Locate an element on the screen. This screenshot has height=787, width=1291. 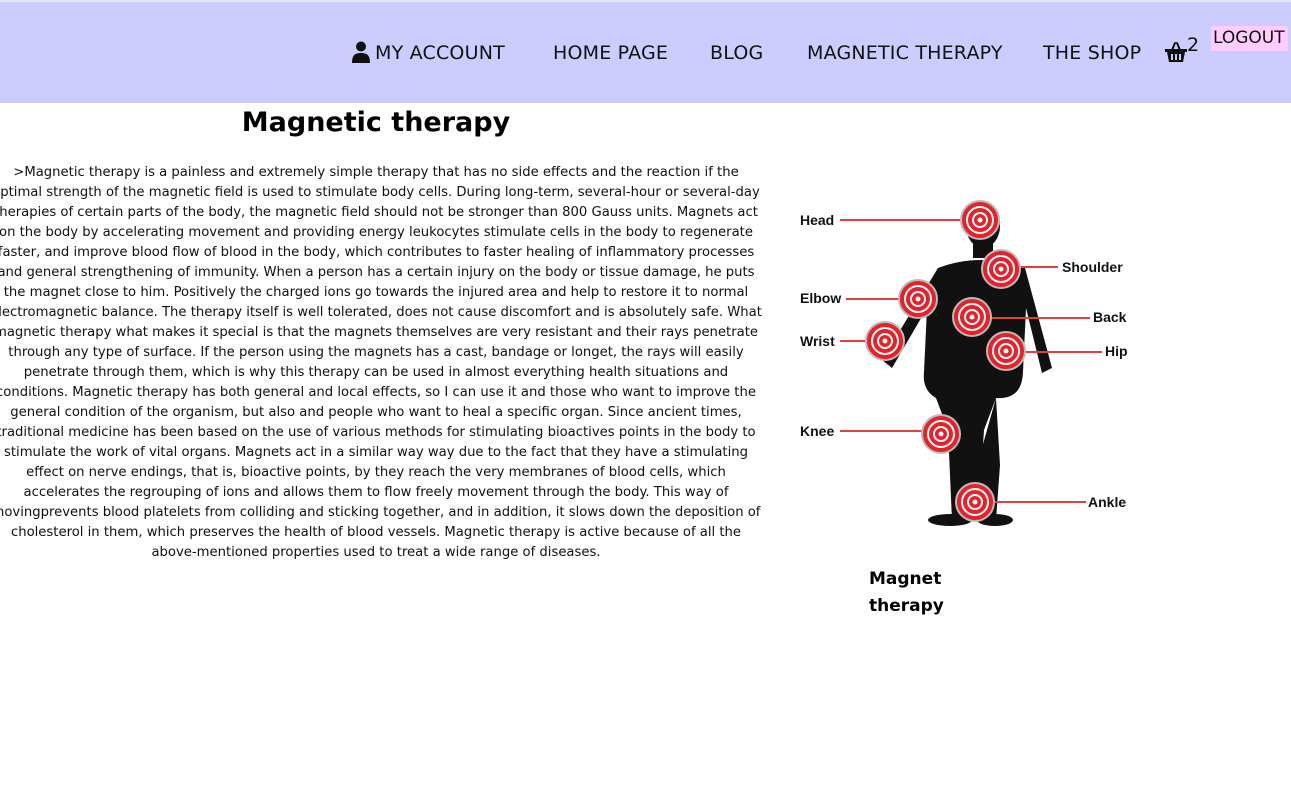
label-shoulder: Shoulder is located at coordinates (1092, 267).